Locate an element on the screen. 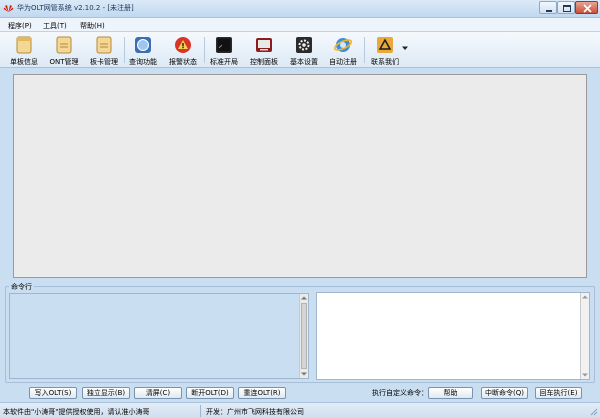 Image resolution: width=600 pixels, height=418 pixels. tool-control-panel: 控制面板 is located at coordinates (264, 50).